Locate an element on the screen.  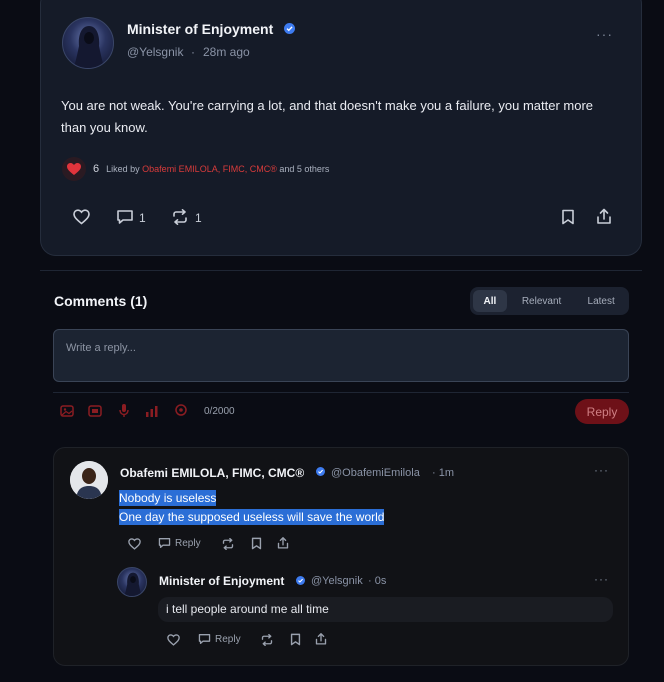
like-button is located at coordinates (81, 217).